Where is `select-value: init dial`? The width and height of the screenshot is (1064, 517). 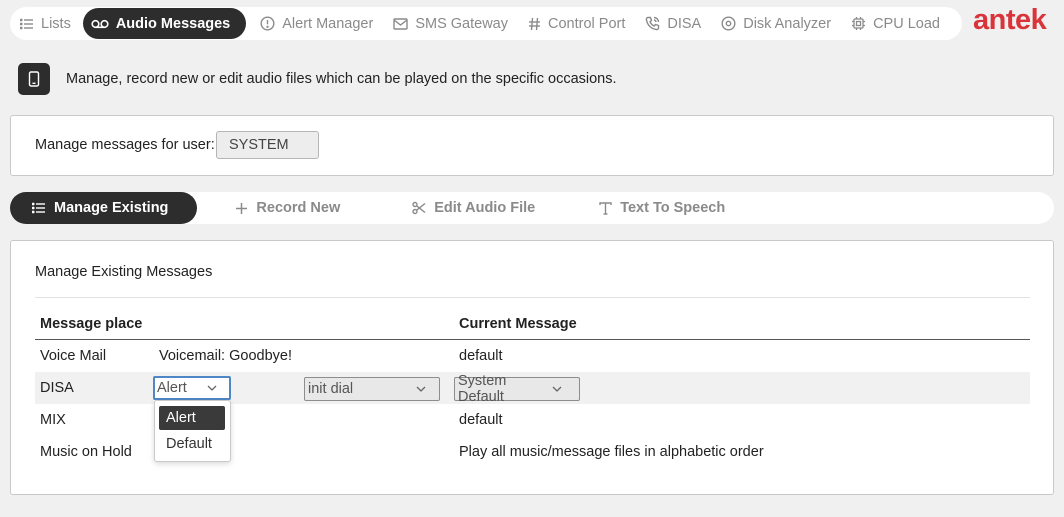
select-value: init dial is located at coordinates (331, 389).